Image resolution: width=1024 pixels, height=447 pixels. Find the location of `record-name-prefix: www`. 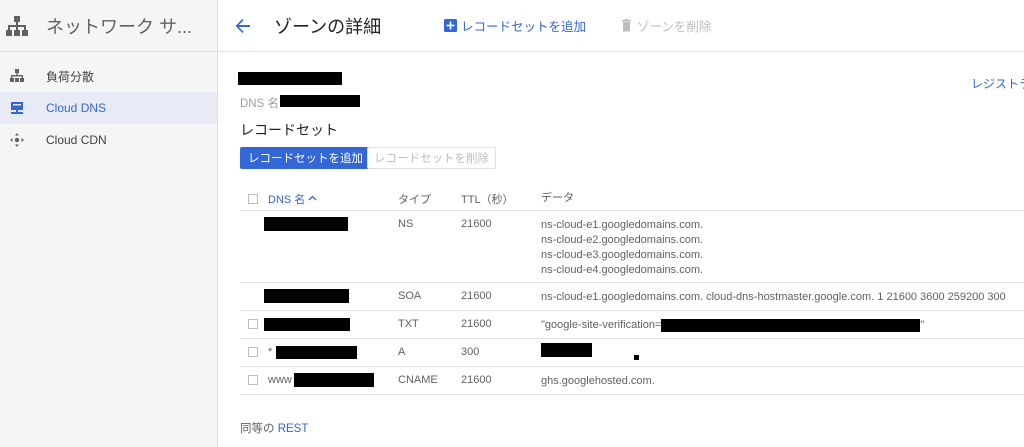

record-name-prefix: www is located at coordinates (280, 380).